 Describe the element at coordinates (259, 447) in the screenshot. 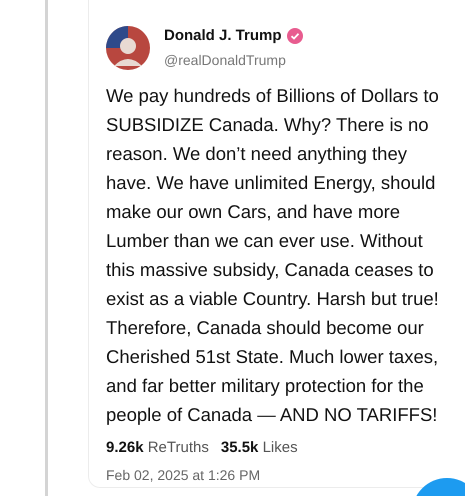

I see `stat-count: 35.5k Likes` at that location.